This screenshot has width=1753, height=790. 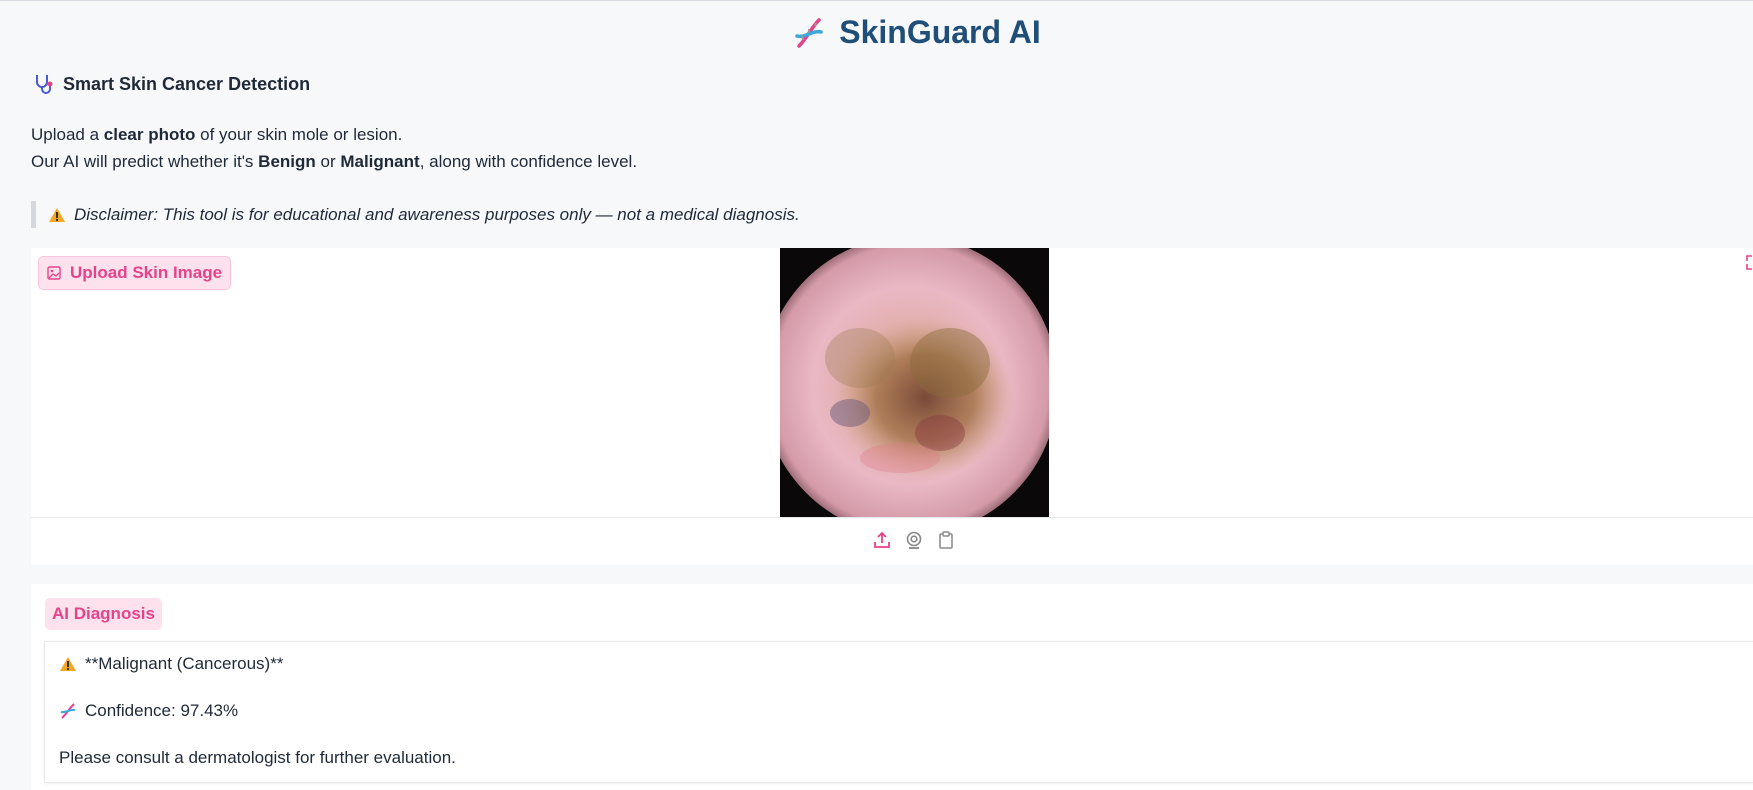 I want to click on webcam-icon, so click(x=914, y=540).